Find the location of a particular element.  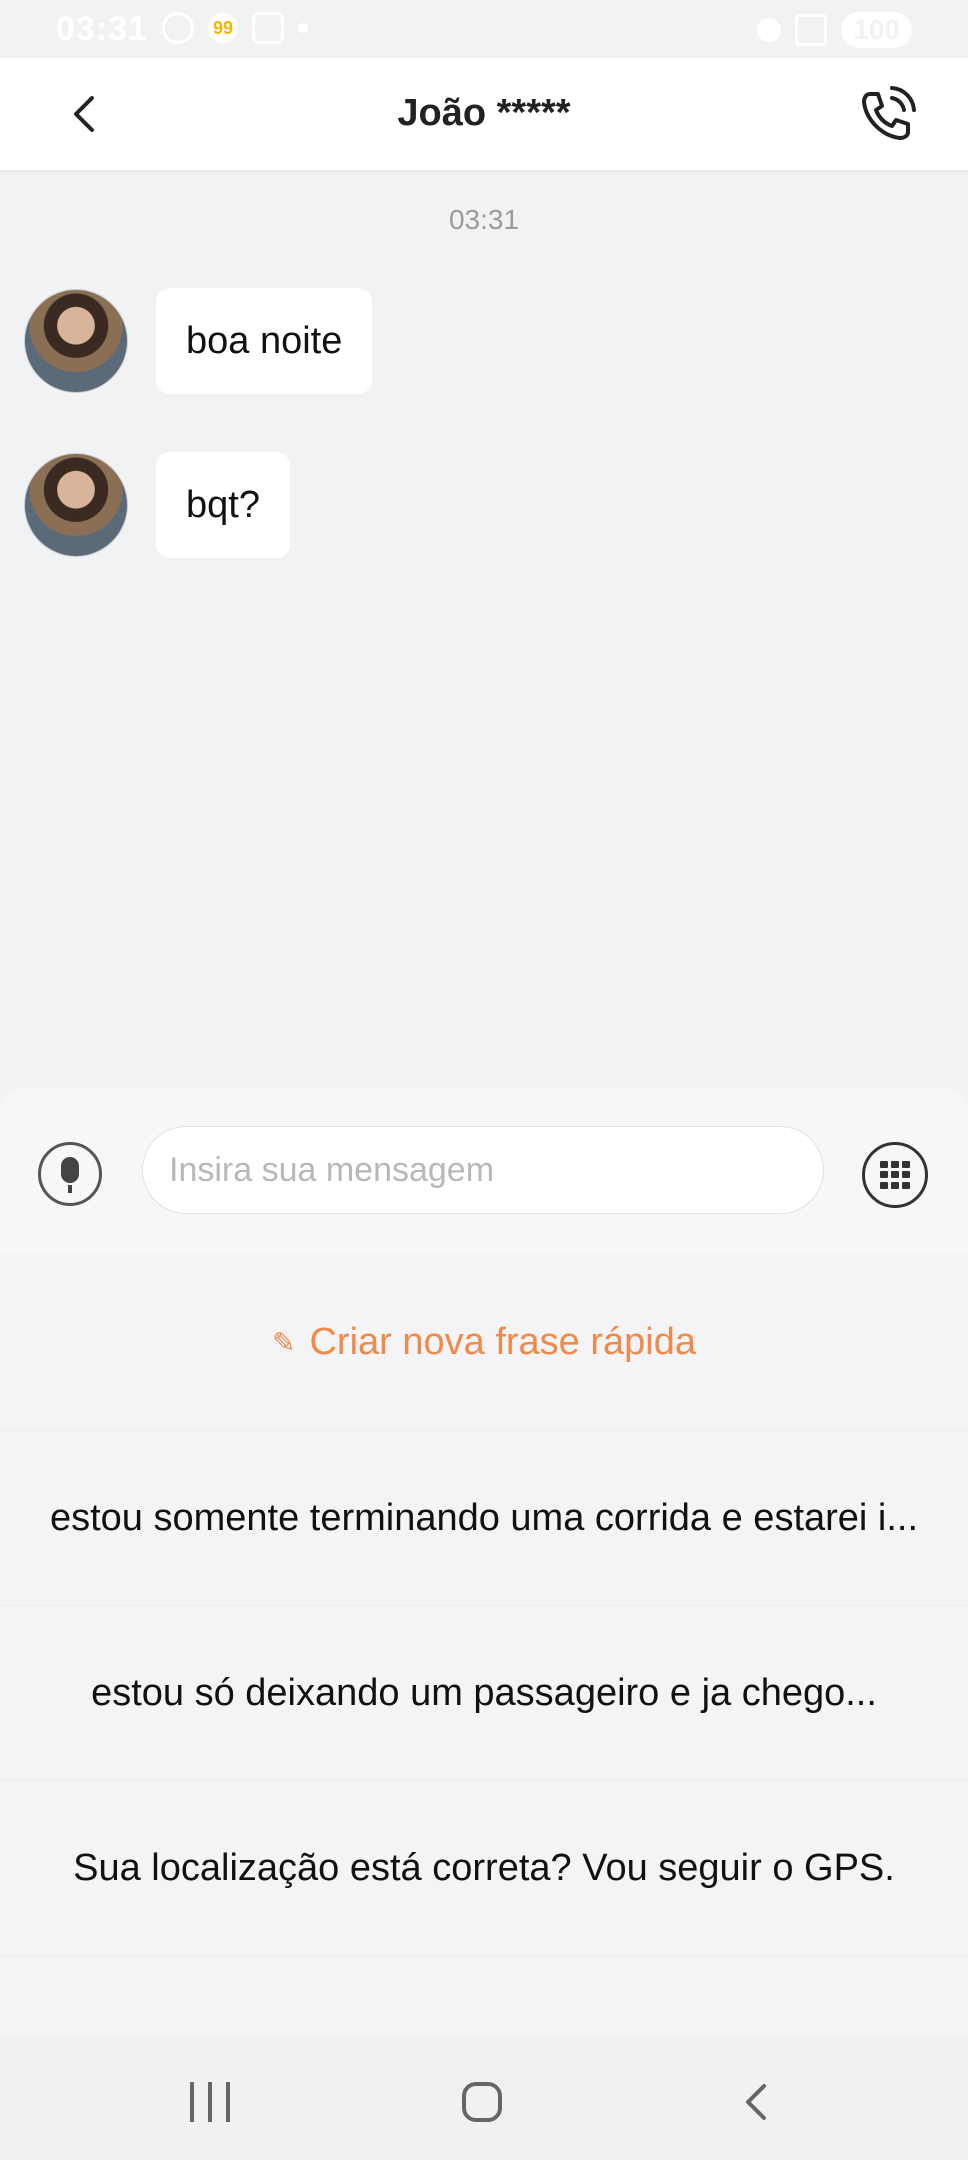

microphone-icon is located at coordinates (70, 1174).